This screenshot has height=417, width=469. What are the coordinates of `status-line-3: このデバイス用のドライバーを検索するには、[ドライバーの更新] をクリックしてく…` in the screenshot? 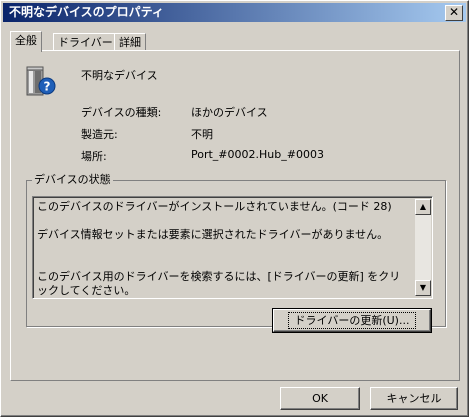 It's located at (219, 283).